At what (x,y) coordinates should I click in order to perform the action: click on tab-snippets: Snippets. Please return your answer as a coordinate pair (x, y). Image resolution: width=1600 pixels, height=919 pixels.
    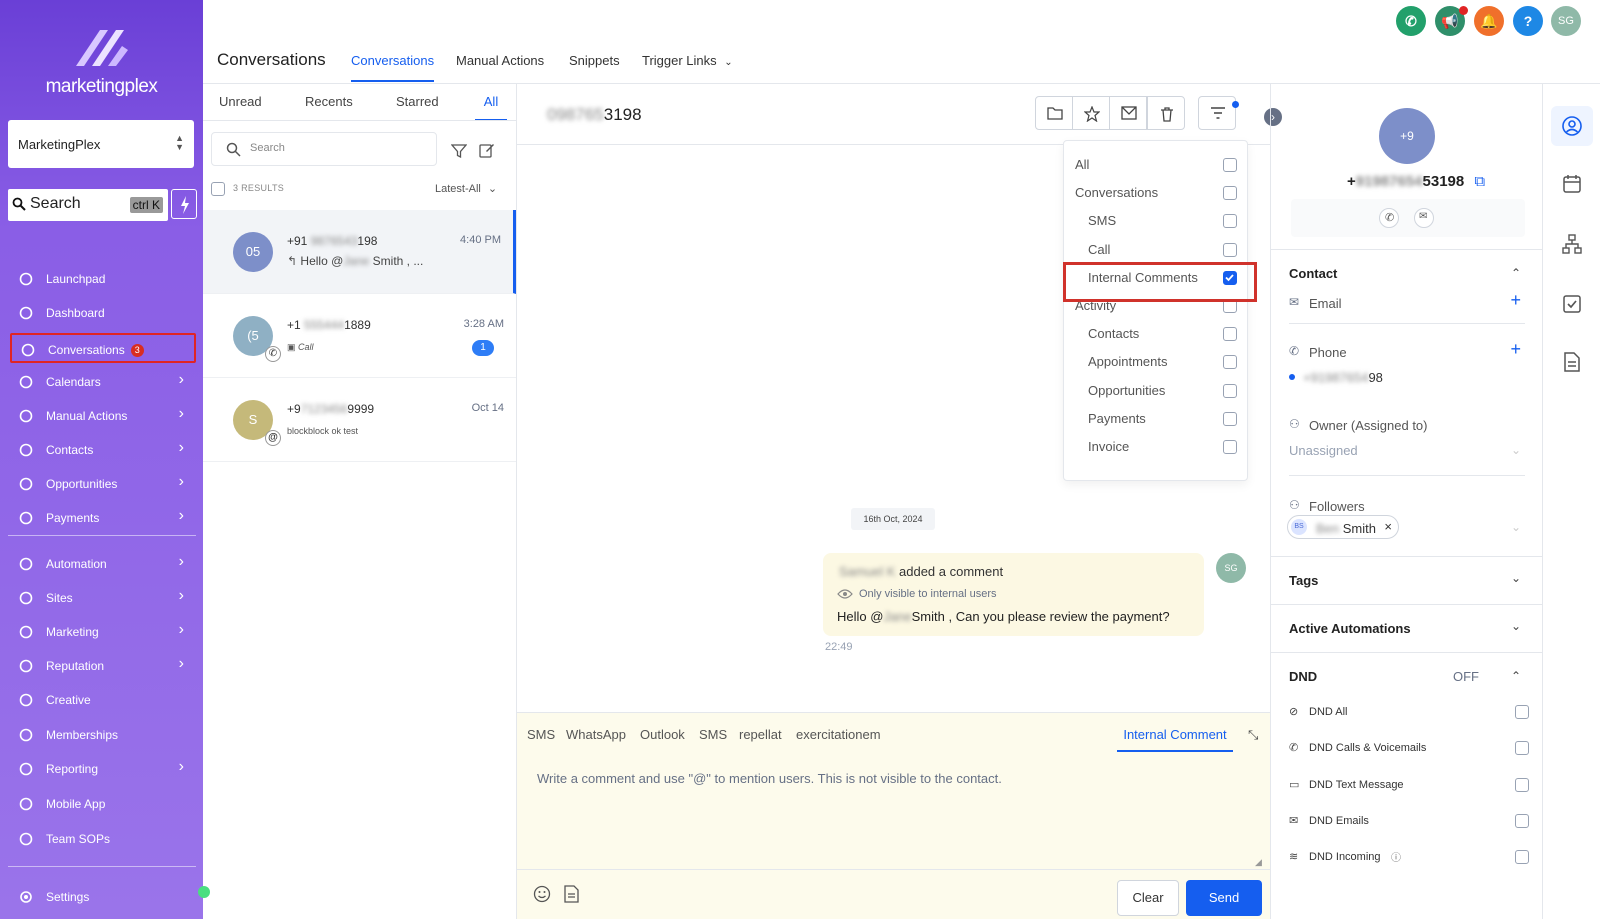
    Looking at the image, I should click on (594, 60).